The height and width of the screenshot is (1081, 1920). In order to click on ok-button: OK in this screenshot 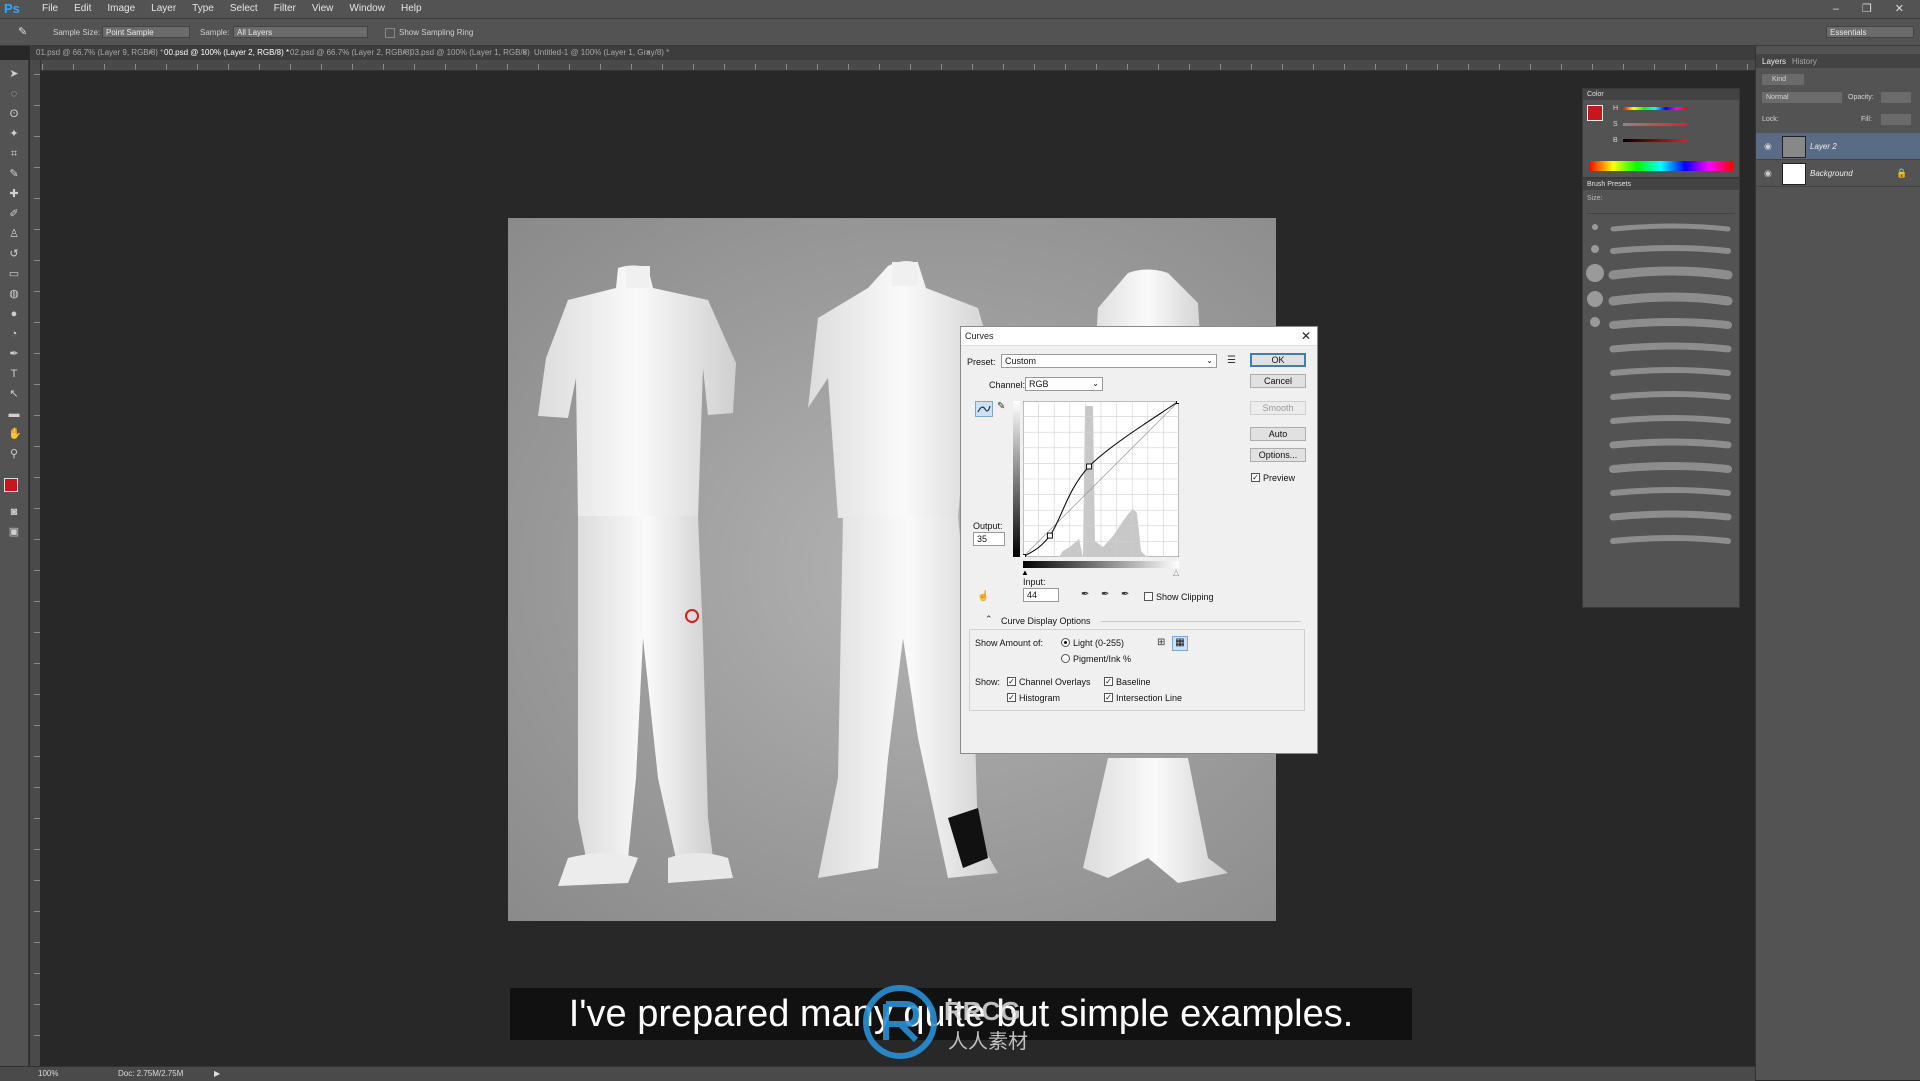, I will do `click(1278, 360)`.